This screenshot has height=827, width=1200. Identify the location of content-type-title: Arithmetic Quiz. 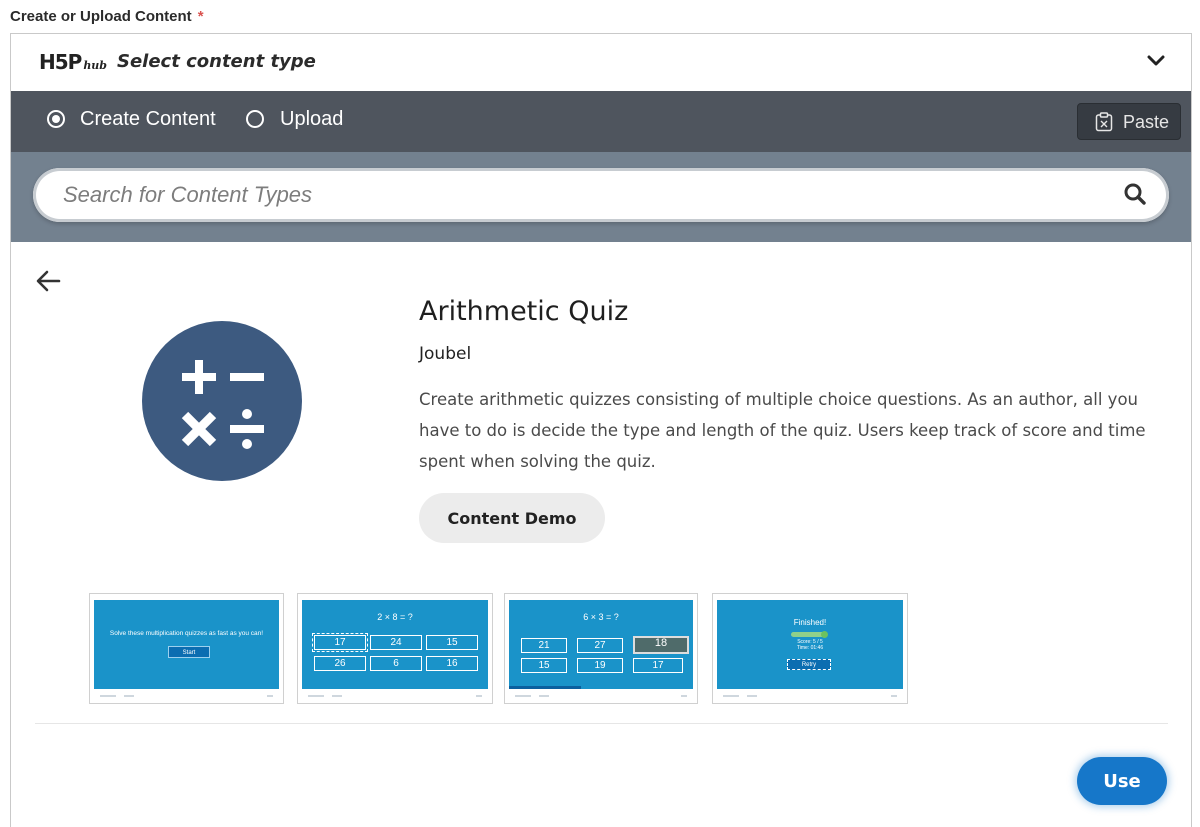
(524, 311).